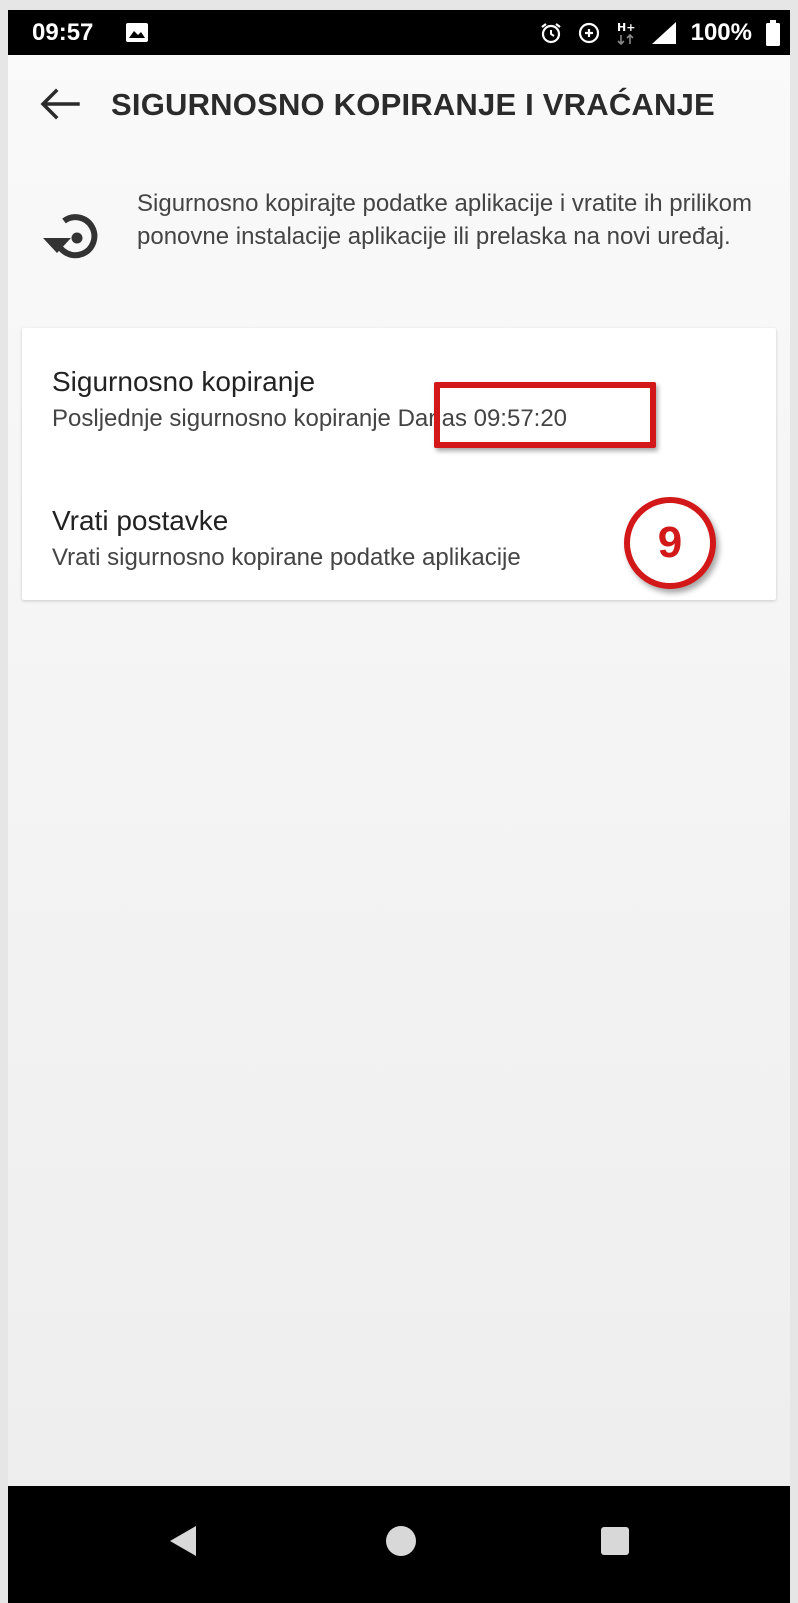  Describe the element at coordinates (137, 32) in the screenshot. I see `photo-icon` at that location.